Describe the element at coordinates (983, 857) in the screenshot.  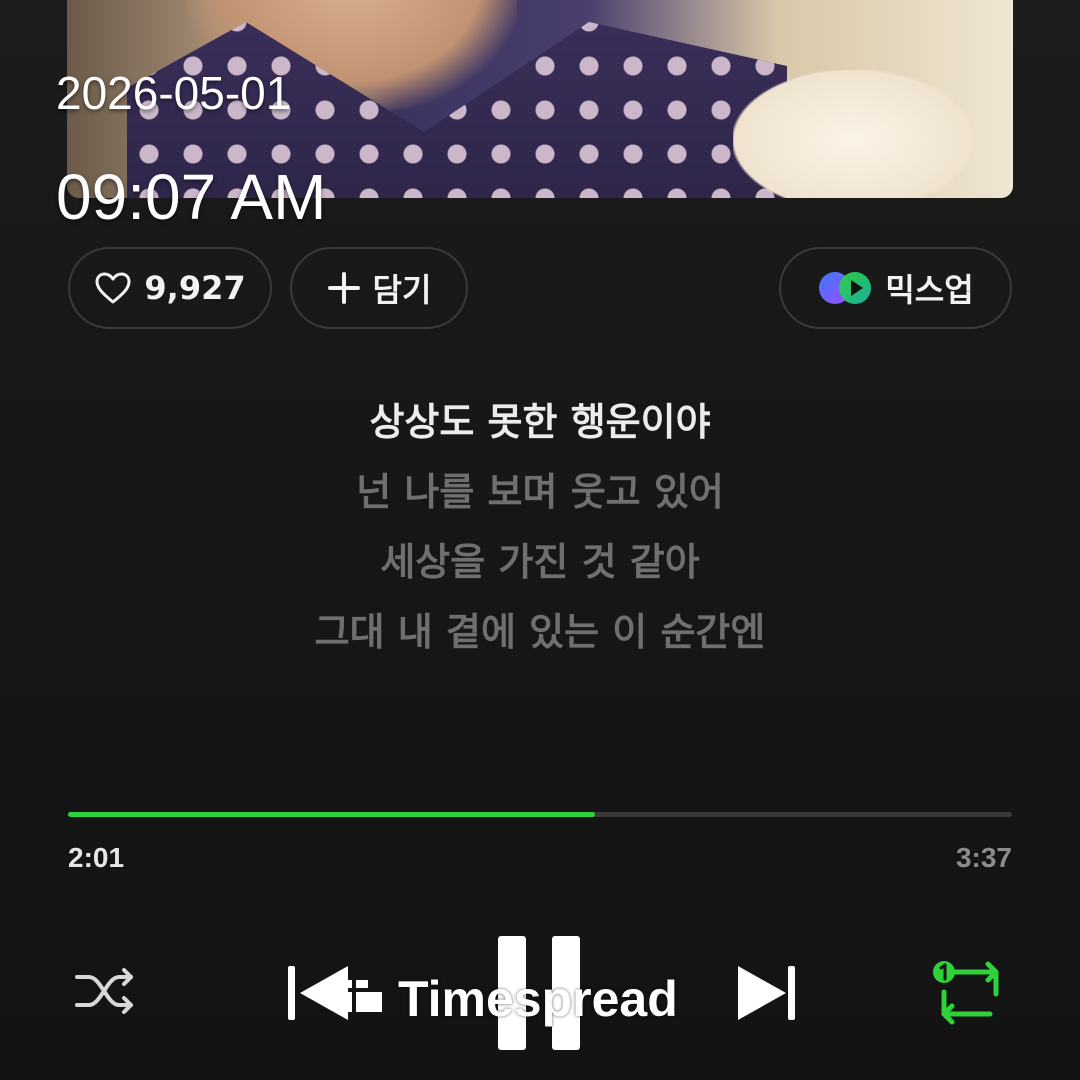
I see `total-time: 3:37` at that location.